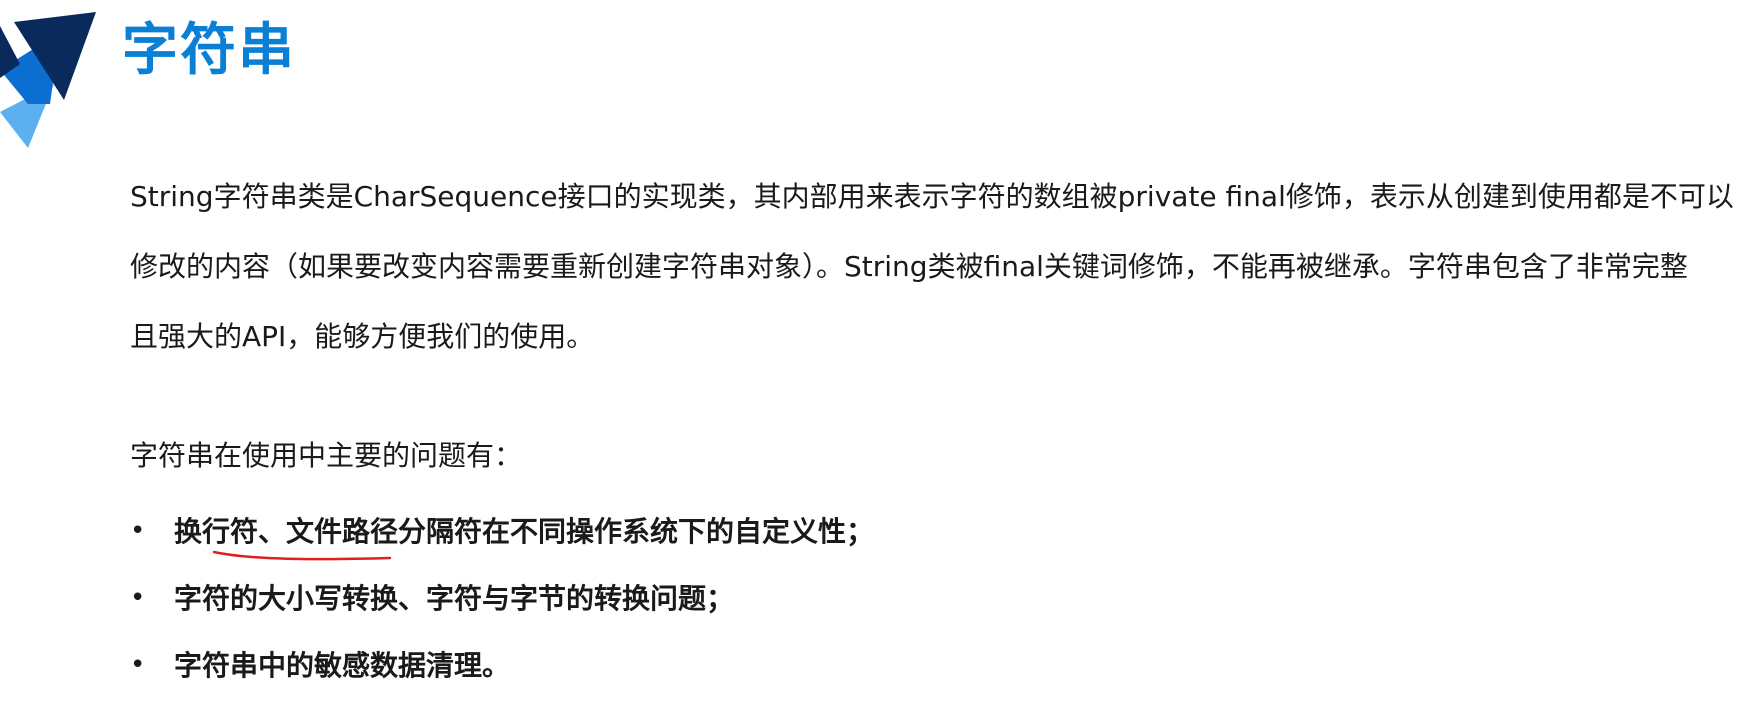 The height and width of the screenshot is (711, 1740). I want to click on red-underline-annotation, so click(302, 555).